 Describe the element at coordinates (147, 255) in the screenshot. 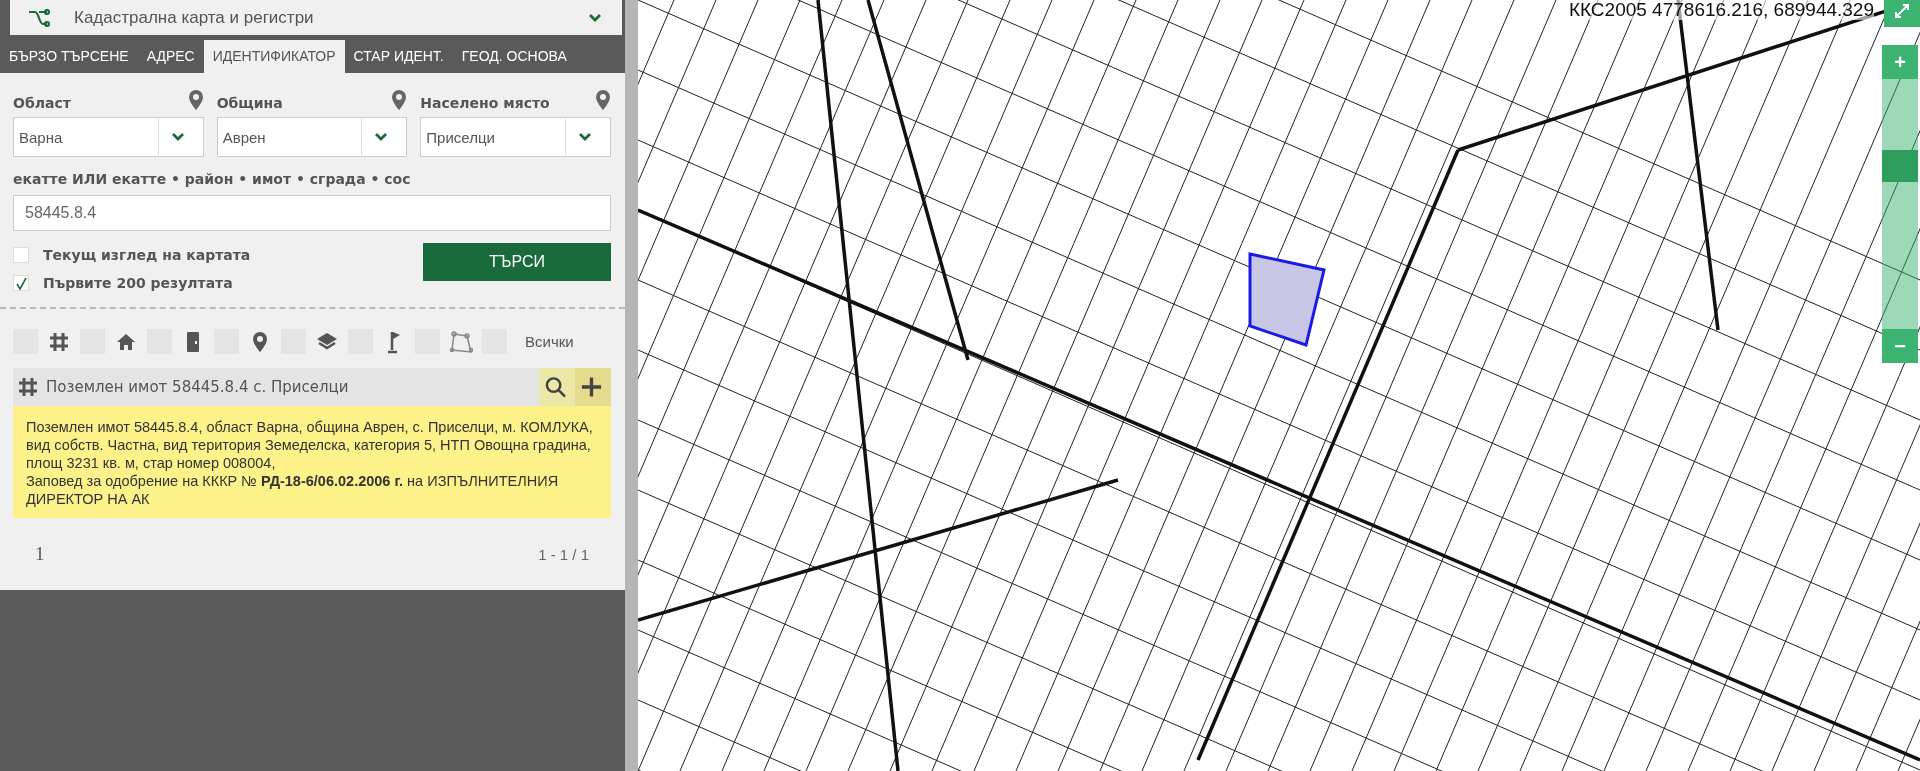

I see `checkbox-label: Текущ изглед на картата` at that location.